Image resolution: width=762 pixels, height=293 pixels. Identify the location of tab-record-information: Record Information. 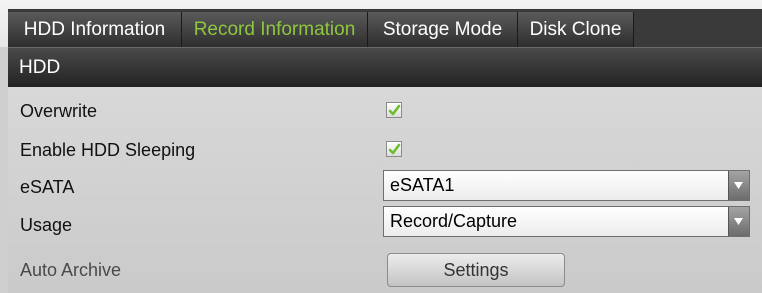
(275, 29).